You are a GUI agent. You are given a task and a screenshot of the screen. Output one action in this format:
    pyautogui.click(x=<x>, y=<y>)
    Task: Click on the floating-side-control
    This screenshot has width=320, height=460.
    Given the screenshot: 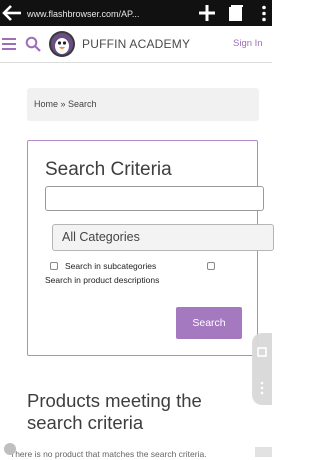 What is the action you would take?
    pyautogui.click(x=262, y=369)
    